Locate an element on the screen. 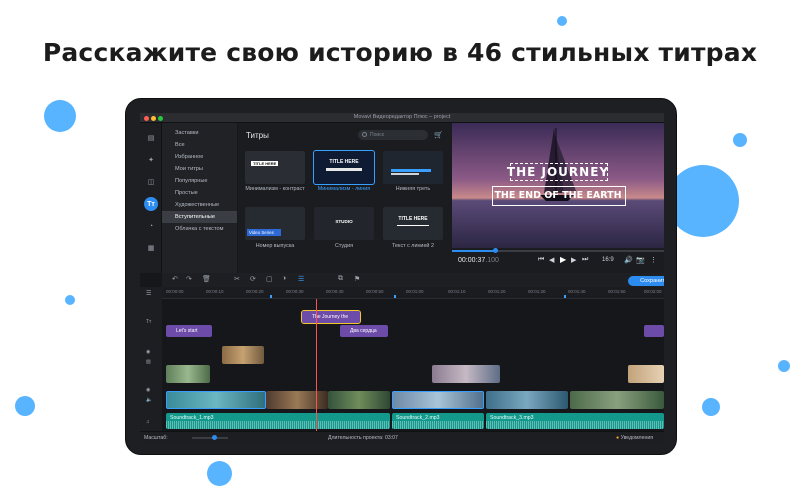  thumb-bar is located at coordinates (411, 170).